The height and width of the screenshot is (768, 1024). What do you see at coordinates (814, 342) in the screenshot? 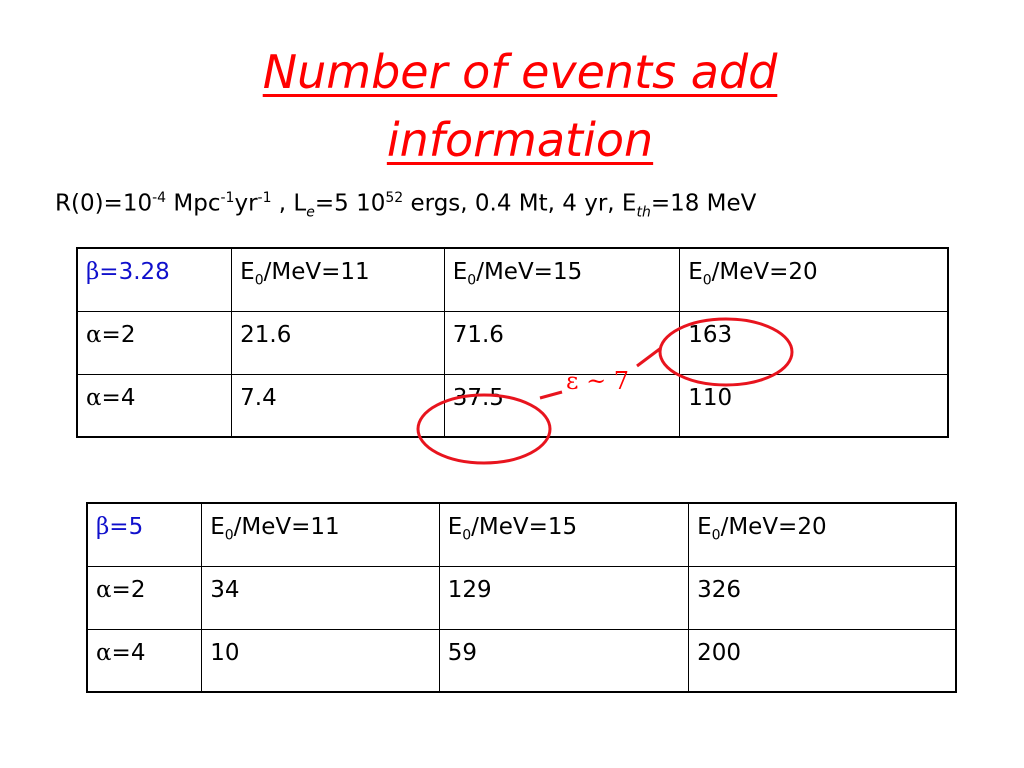
I see `value-cell: 163` at bounding box center [814, 342].